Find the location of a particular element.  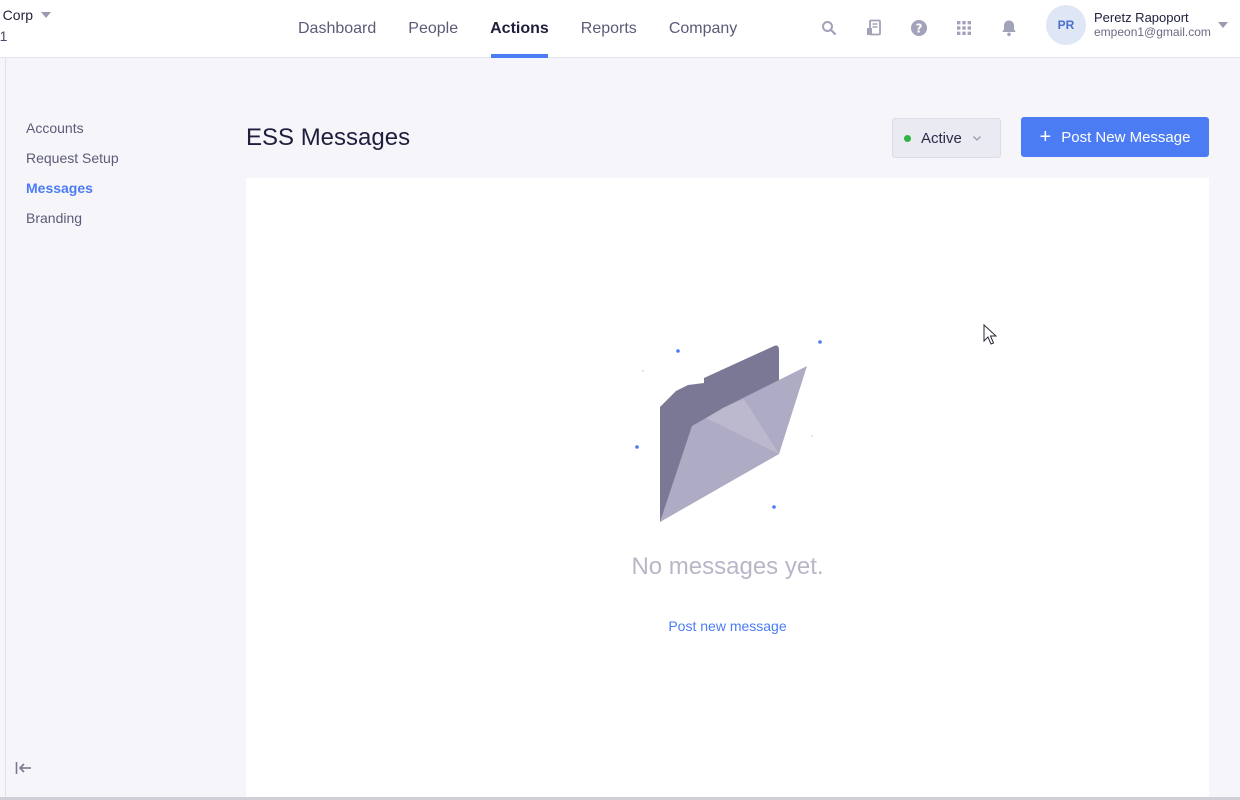

empty-folder-illustration is located at coordinates (728, 431).